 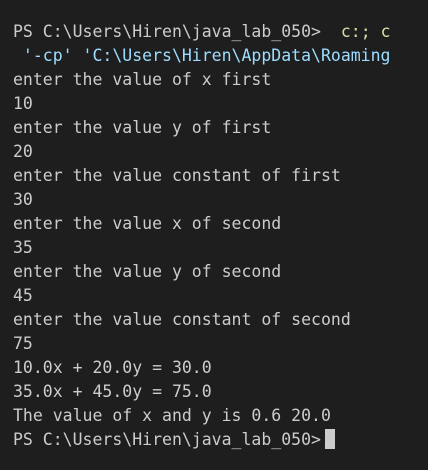 What do you see at coordinates (23, 103) in the screenshot?
I see `output-line: 10` at bounding box center [23, 103].